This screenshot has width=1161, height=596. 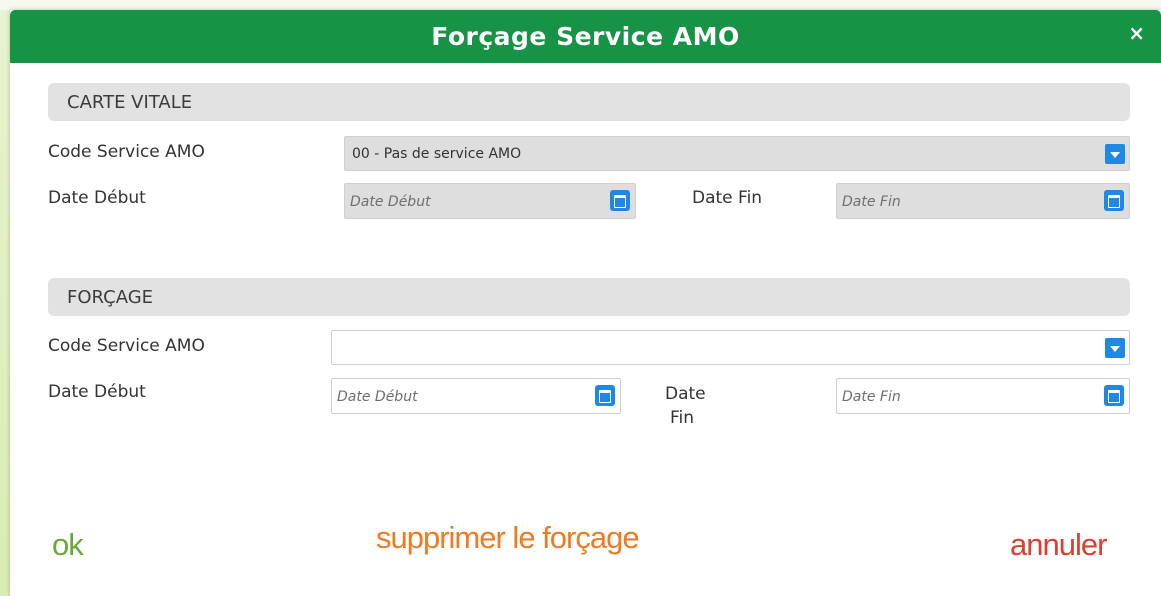 I want to click on date-debut-field-forcage: Date Début, so click(x=476, y=396).